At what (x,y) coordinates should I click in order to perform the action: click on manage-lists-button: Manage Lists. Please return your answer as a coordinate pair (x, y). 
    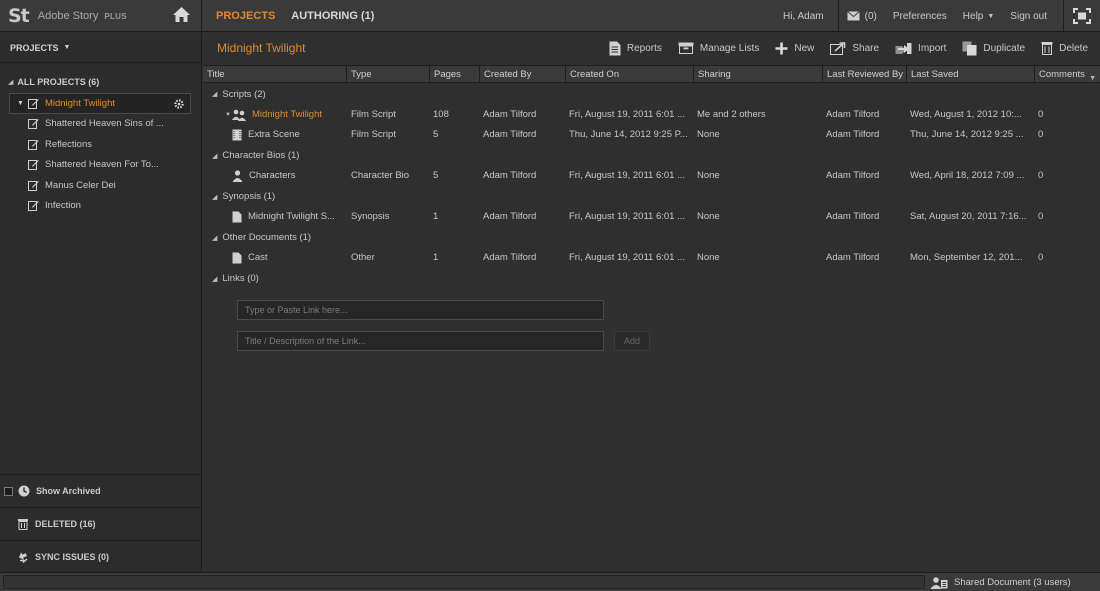
    Looking at the image, I should click on (718, 48).